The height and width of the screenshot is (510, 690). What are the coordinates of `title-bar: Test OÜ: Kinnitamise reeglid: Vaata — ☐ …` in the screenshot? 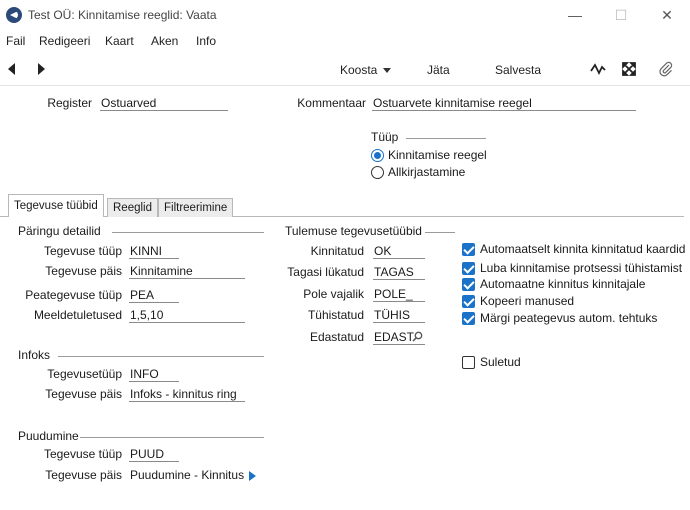 It's located at (345, 15).